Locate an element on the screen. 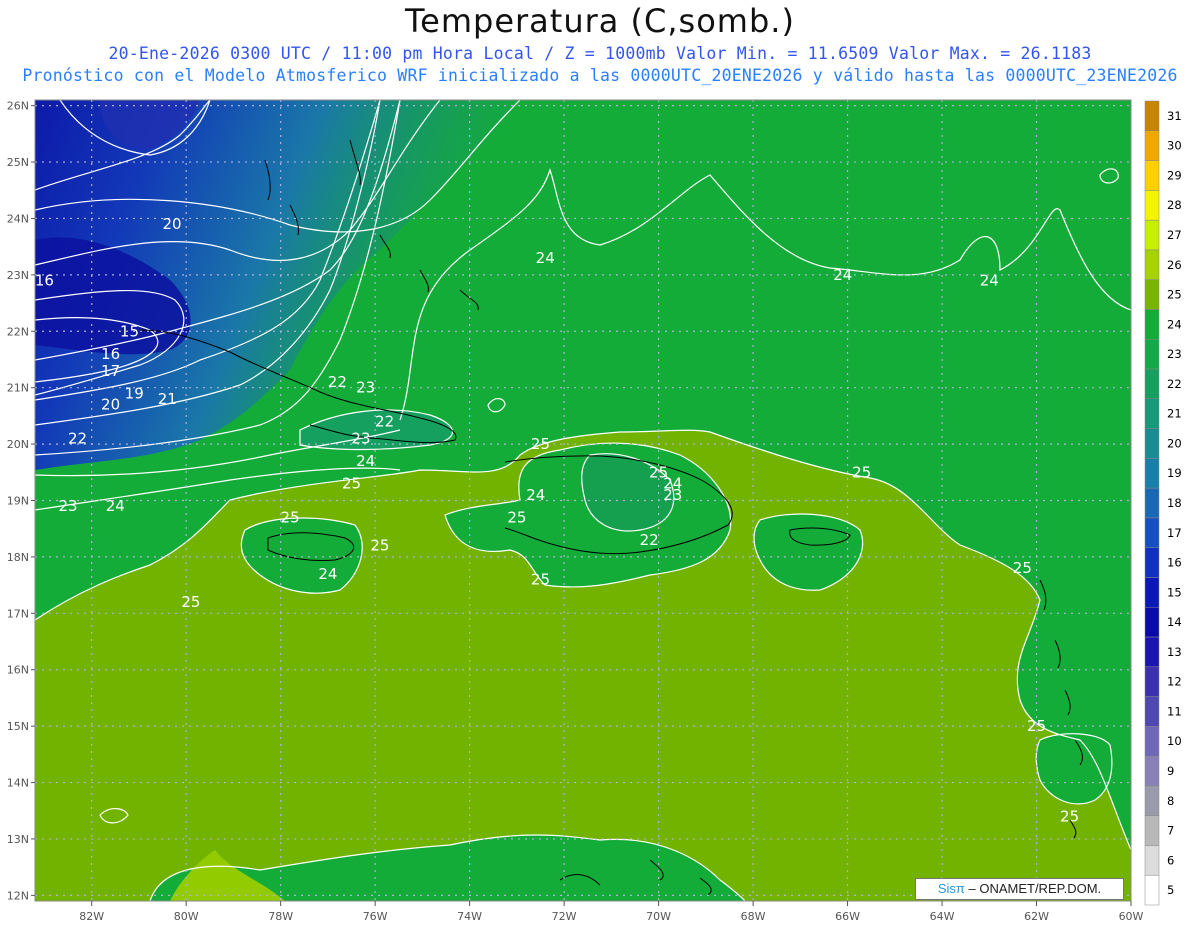 The width and height of the screenshot is (1200, 931). lon-tick-label: 74W is located at coordinates (469, 916).